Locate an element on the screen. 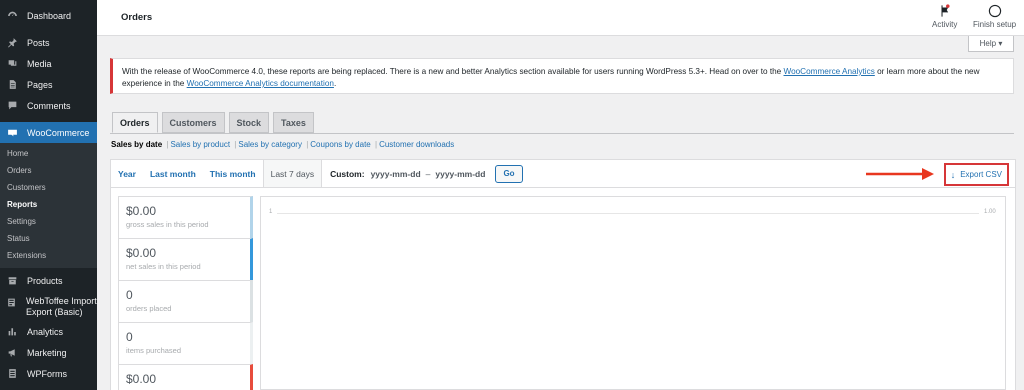 The height and width of the screenshot is (390, 1024). subnav-current: Sales by date is located at coordinates (137, 144).